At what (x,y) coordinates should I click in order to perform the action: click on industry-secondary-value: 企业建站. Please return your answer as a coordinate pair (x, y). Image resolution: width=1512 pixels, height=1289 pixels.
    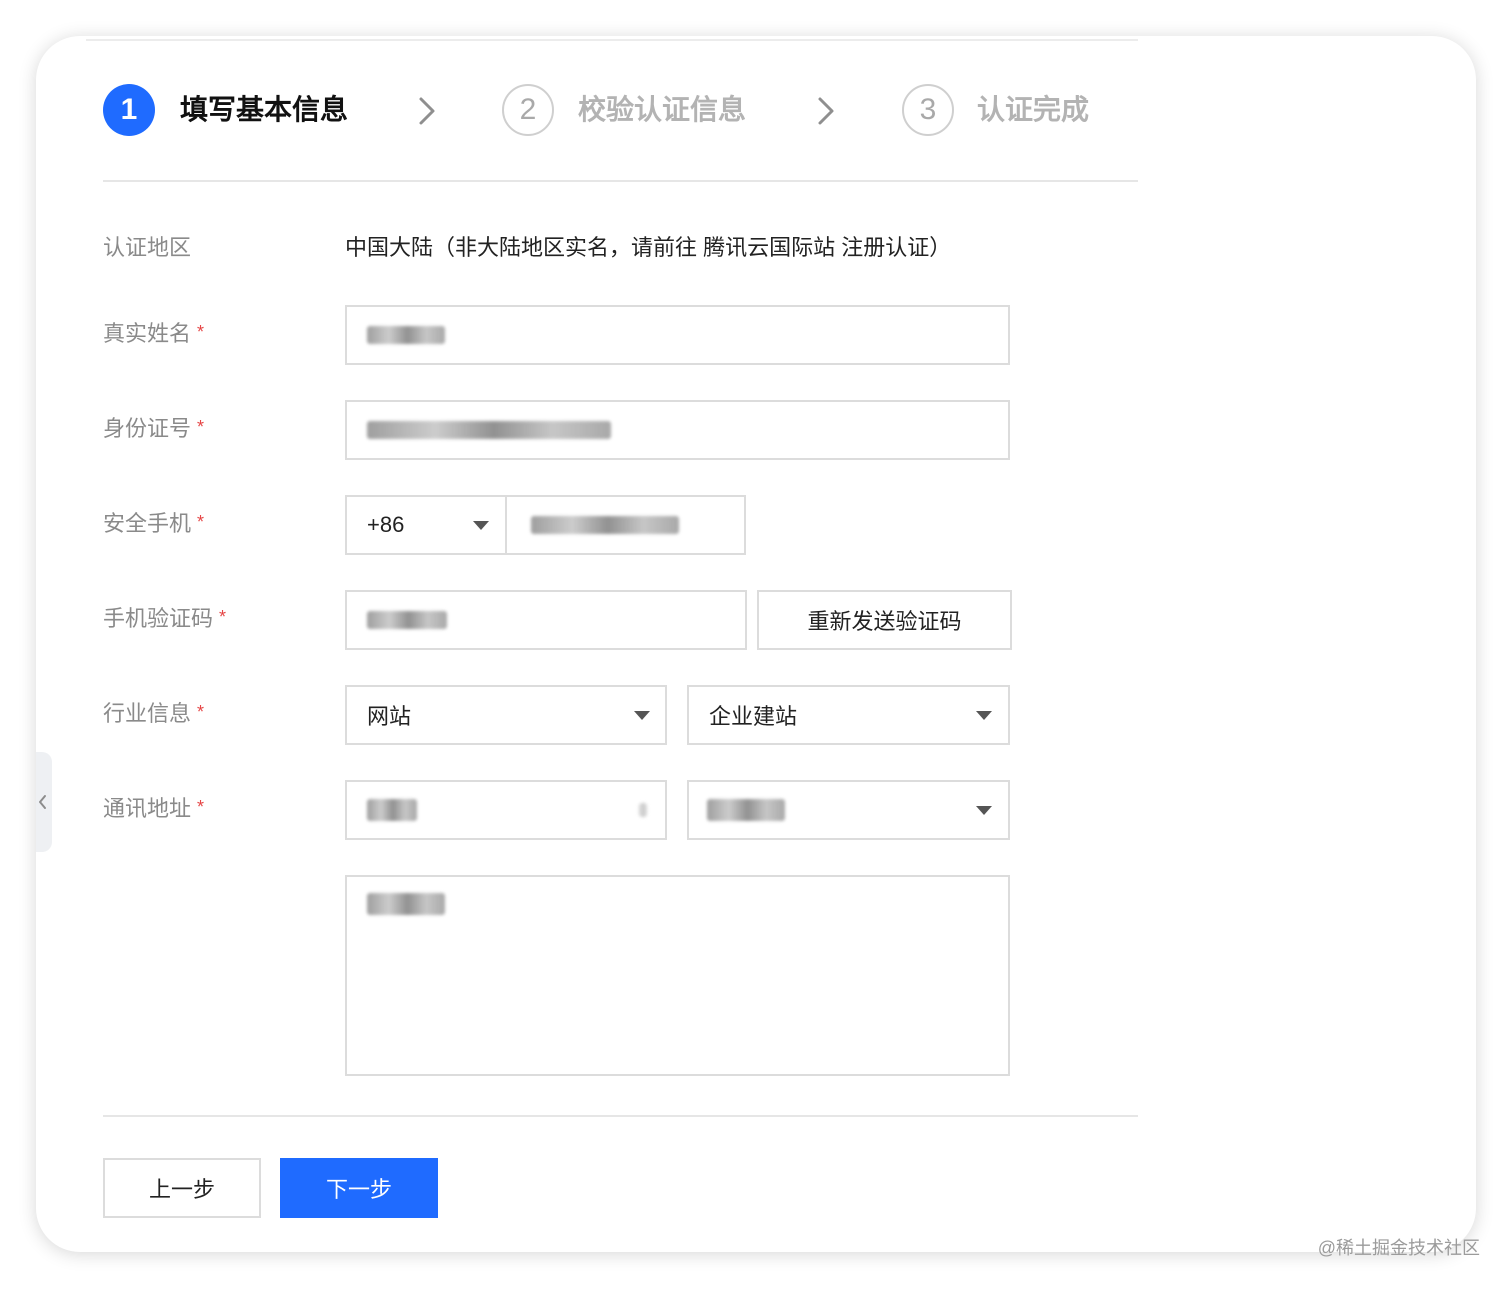
    Looking at the image, I should click on (753, 716).